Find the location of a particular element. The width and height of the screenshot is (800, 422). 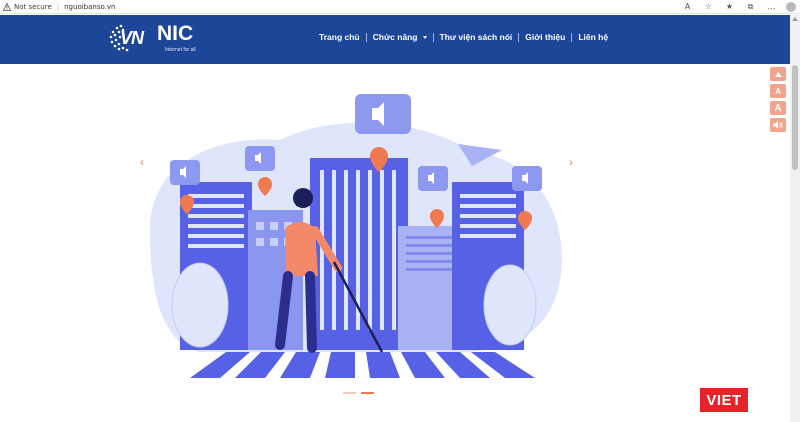

logo-tagline: Internet for all is located at coordinates (180, 50).